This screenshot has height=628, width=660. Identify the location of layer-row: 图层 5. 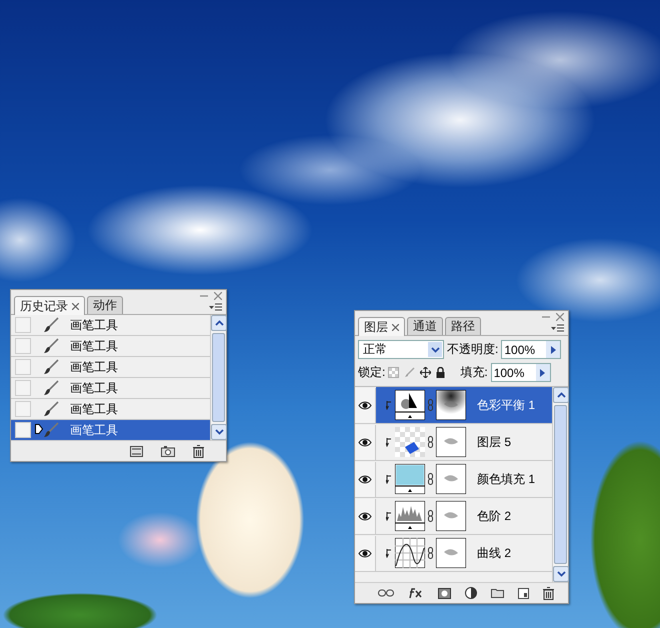
(453, 442).